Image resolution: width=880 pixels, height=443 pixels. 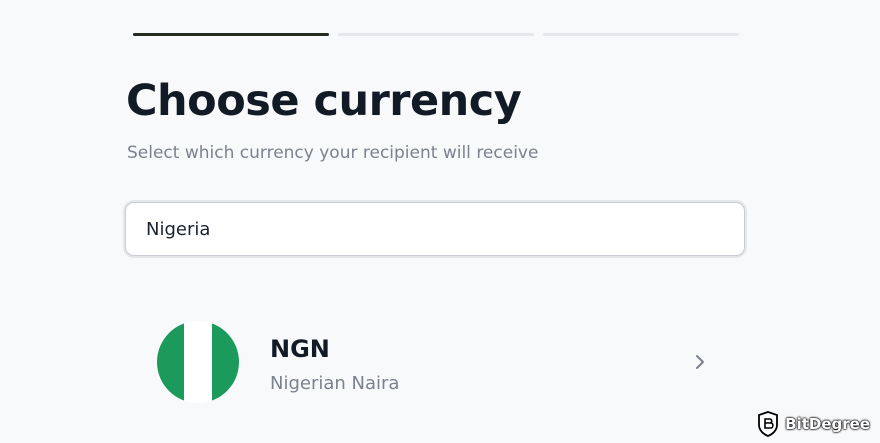 What do you see at coordinates (827, 424) in the screenshot?
I see `watermark-text: BitDegree` at bounding box center [827, 424].